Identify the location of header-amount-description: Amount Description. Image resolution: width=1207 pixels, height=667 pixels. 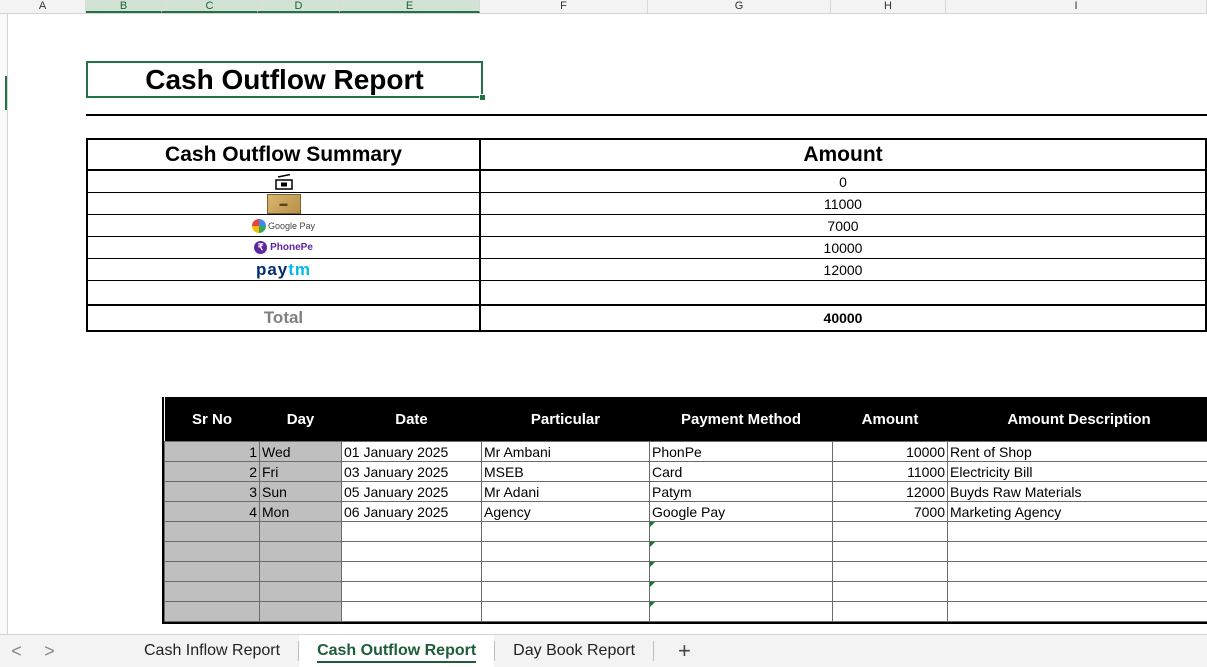
(1077, 419).